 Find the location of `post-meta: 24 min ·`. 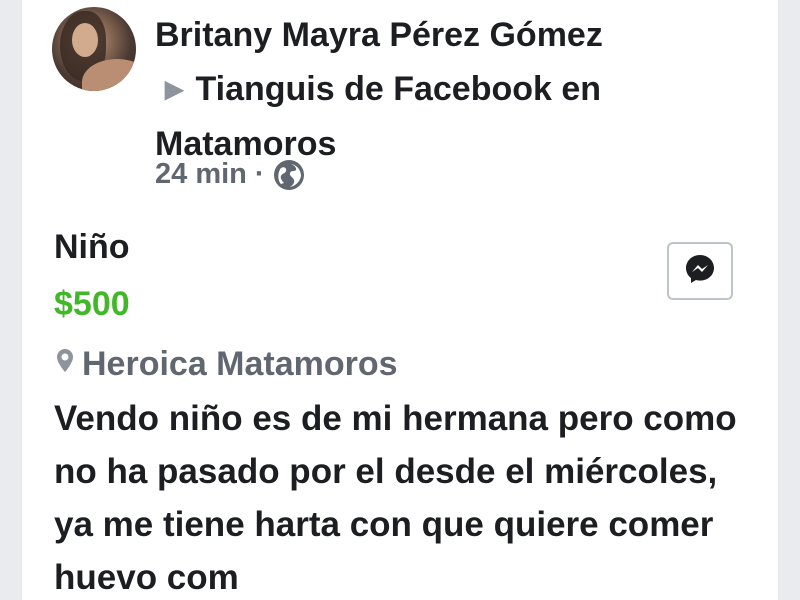

post-meta: 24 min · is located at coordinates (230, 174).